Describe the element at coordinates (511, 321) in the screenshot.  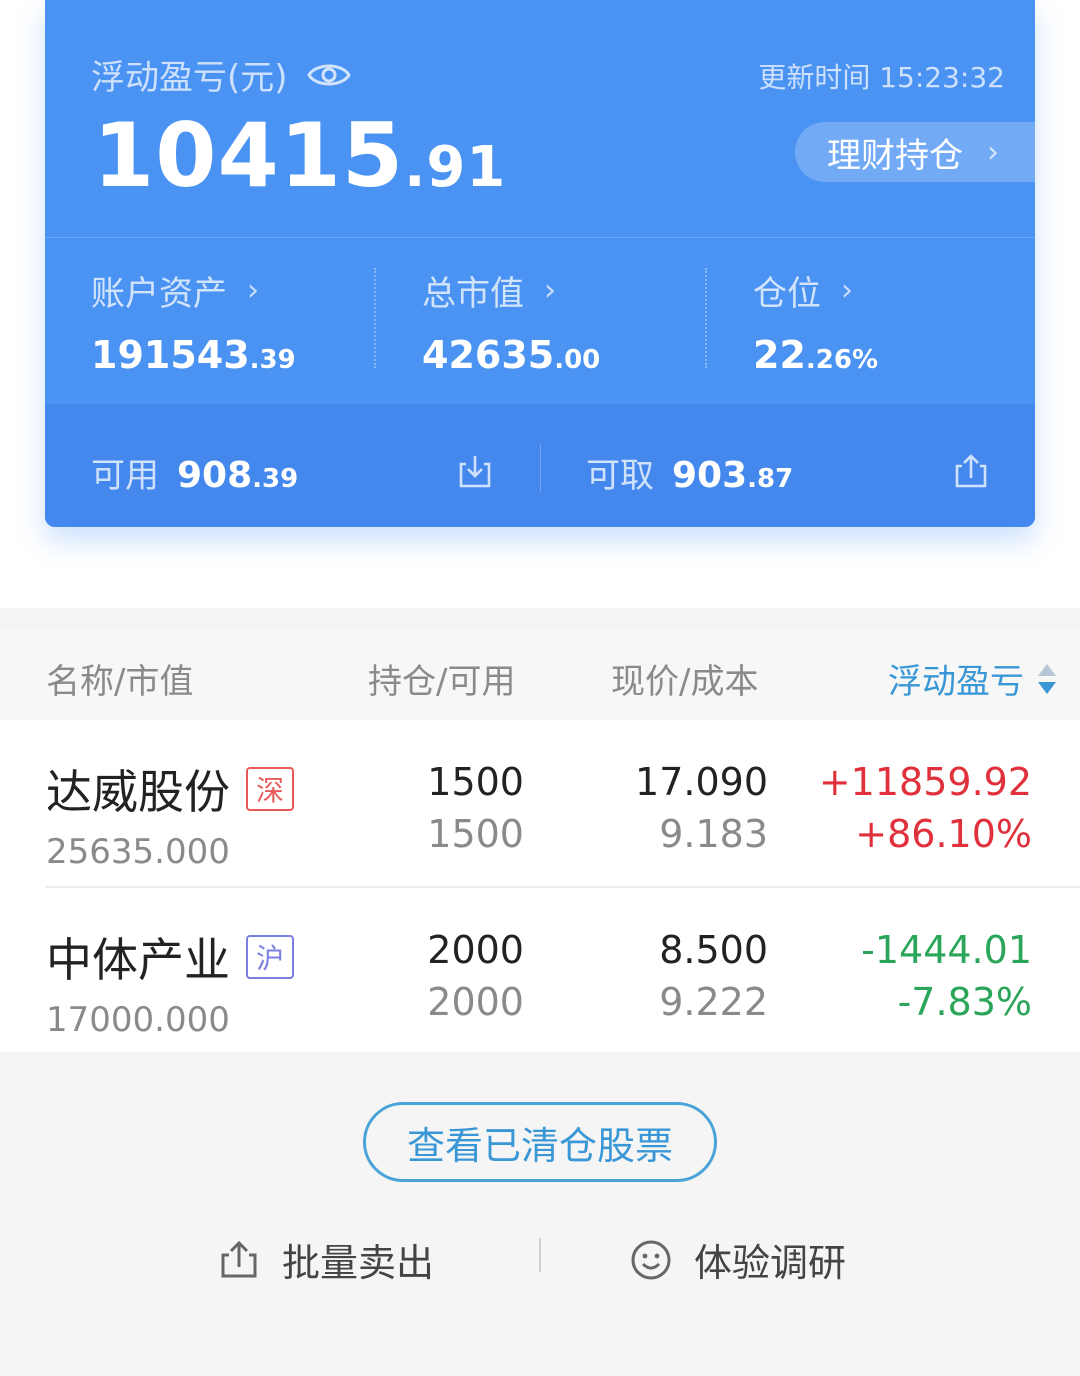
I see `market-value-stat: 总市值 › 42635.00` at that location.